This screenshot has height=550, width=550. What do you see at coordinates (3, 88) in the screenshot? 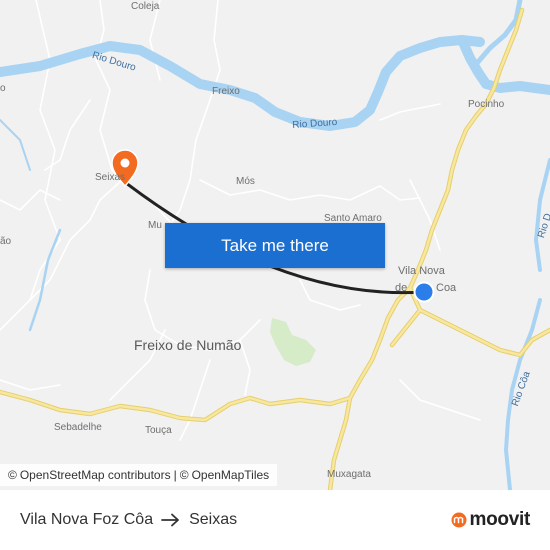
I see `place-label-left-o: o` at bounding box center [3, 88].